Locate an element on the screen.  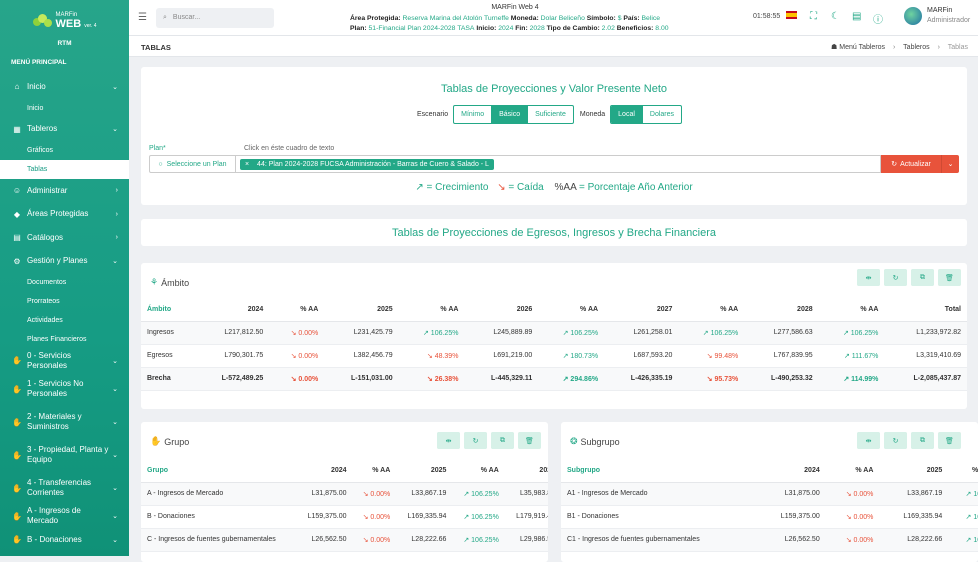
sidebar-item-tableros: ▦ Tableros ⌄ is located at coordinates (64, 130).